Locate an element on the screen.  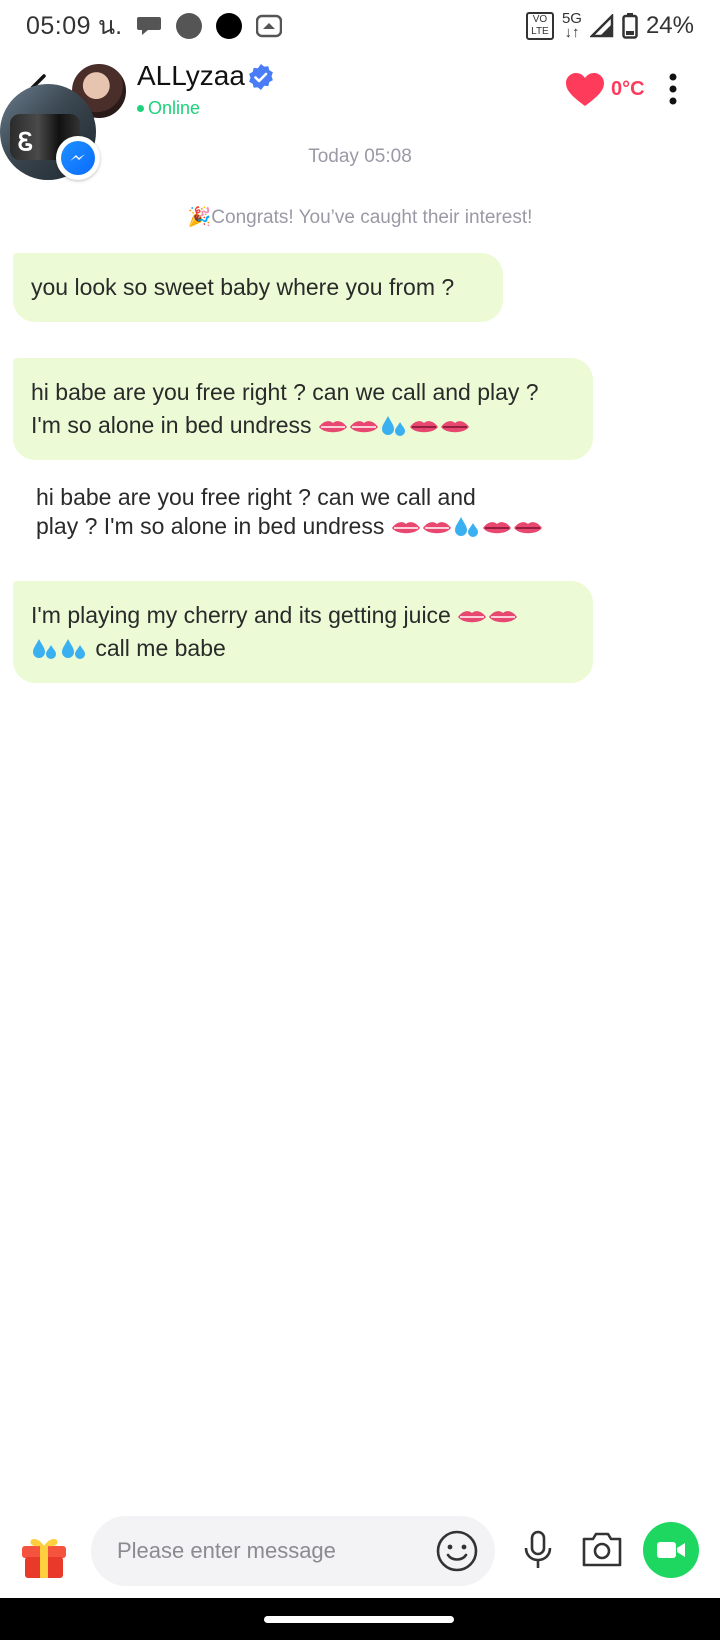
microphone-icon is located at coordinates (538, 1550).